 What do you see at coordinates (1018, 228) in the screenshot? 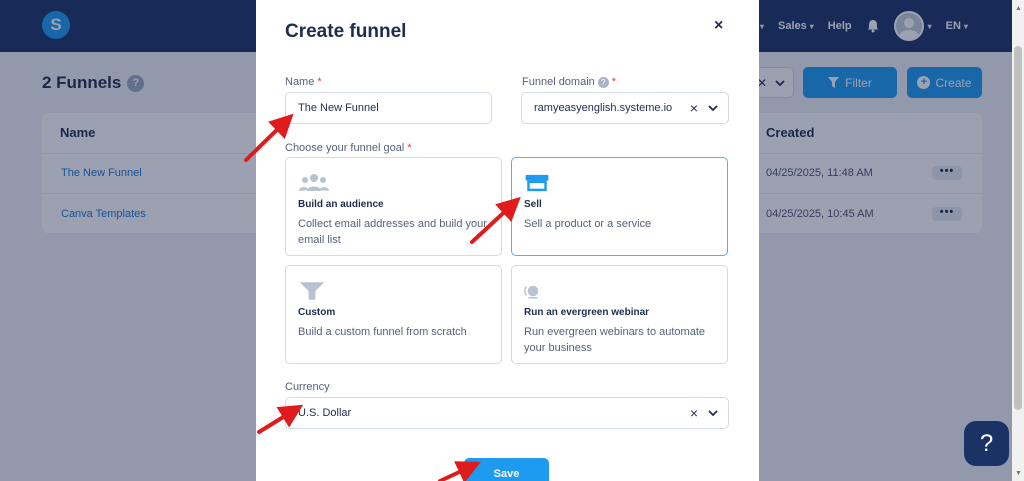
I see `scrollbar-thumb` at bounding box center [1018, 228].